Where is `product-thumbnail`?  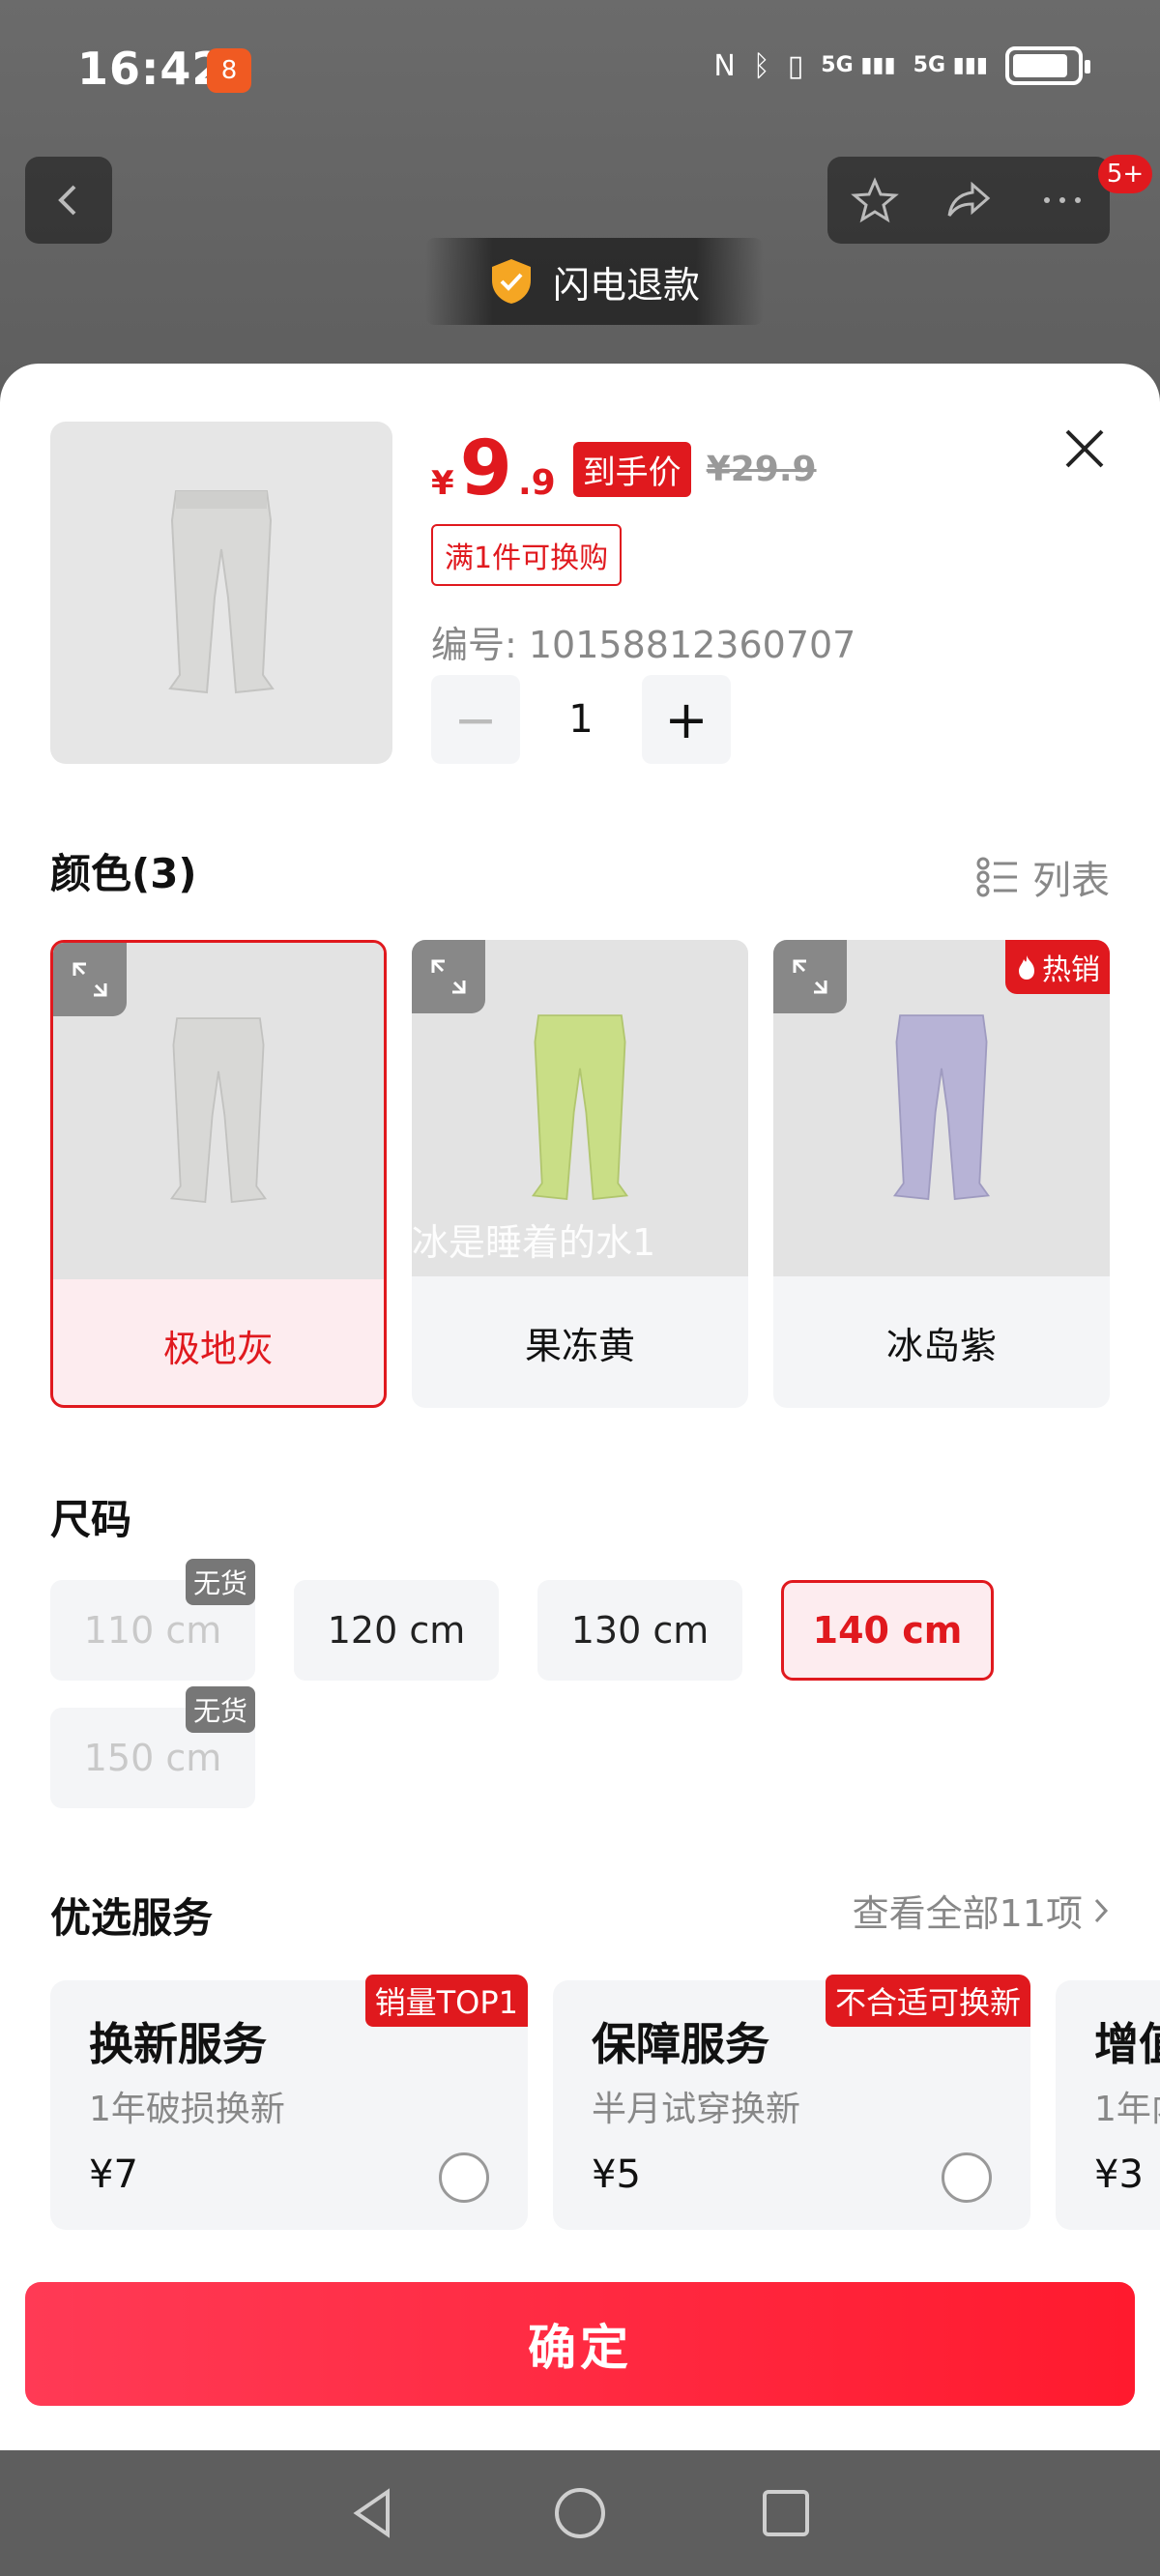
product-thumbnail is located at coordinates (221, 593).